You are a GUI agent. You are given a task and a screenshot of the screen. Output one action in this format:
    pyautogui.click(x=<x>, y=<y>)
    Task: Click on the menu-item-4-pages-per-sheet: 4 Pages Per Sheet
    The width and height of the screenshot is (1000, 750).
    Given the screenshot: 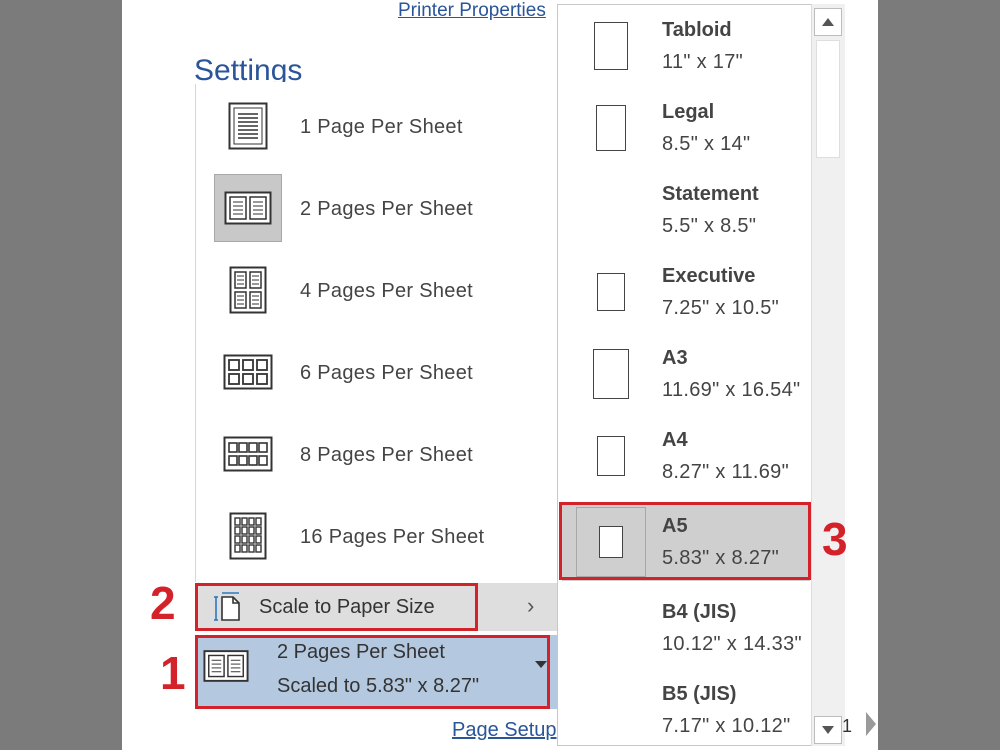 What is the action you would take?
    pyautogui.click(x=377, y=291)
    